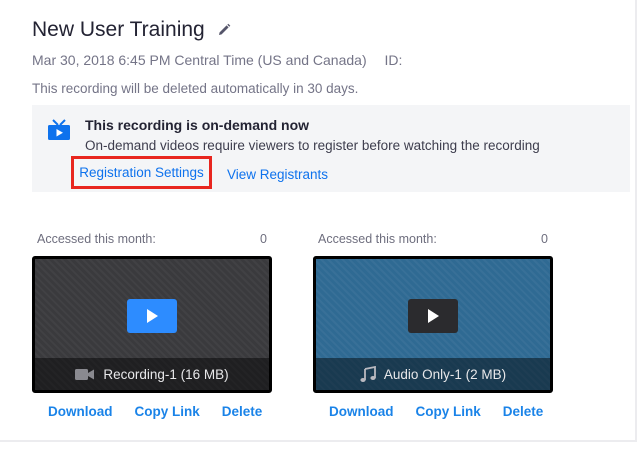  Describe the element at coordinates (197, 125) in the screenshot. I see `on-demand-title: This recording is on-demand now` at that location.